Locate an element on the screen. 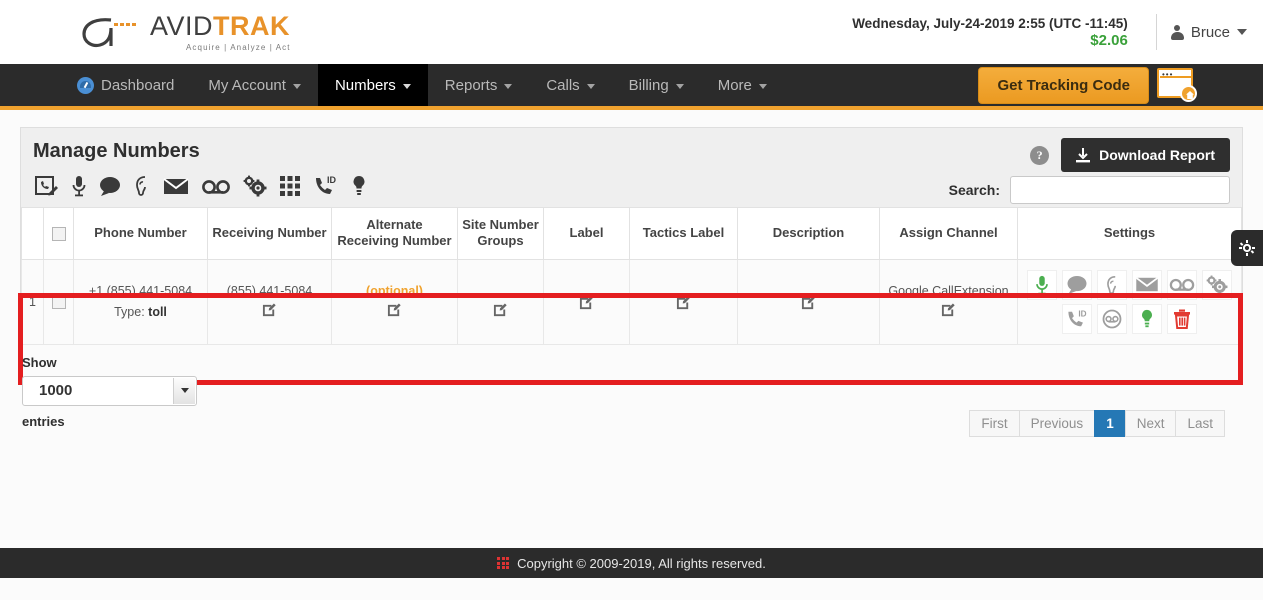 The image size is (1263, 600). panel-header-actions: ? Download Report is located at coordinates (1130, 155).